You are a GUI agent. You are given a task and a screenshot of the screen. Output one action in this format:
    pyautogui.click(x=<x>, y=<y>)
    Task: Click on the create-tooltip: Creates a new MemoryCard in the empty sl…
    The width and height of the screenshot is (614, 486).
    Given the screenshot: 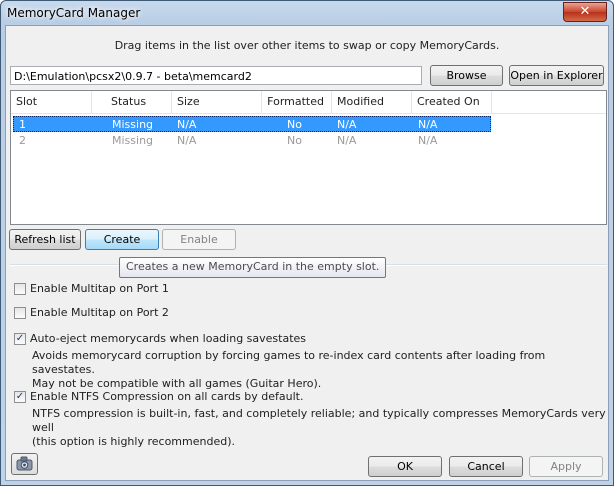 What is the action you would take?
    pyautogui.click(x=253, y=267)
    